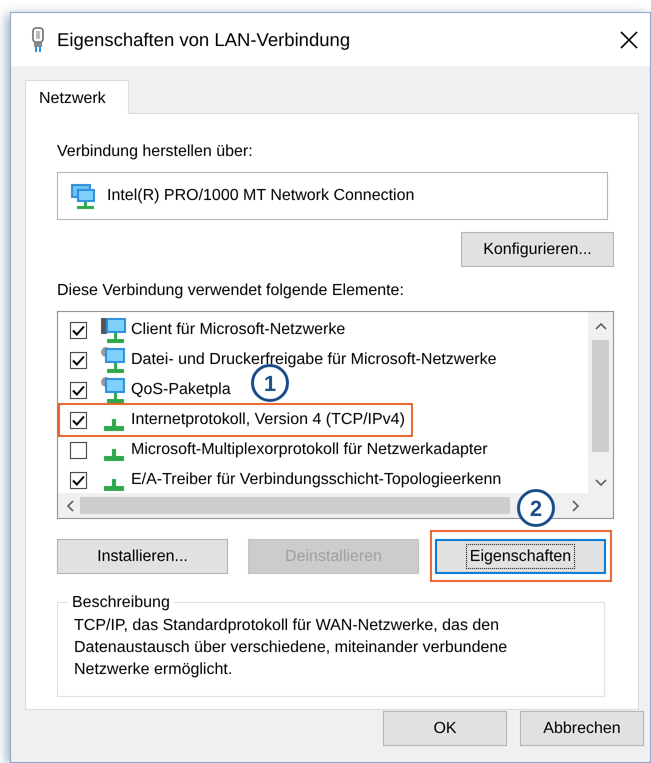  I want to click on computer-network-icon, so click(114, 330).